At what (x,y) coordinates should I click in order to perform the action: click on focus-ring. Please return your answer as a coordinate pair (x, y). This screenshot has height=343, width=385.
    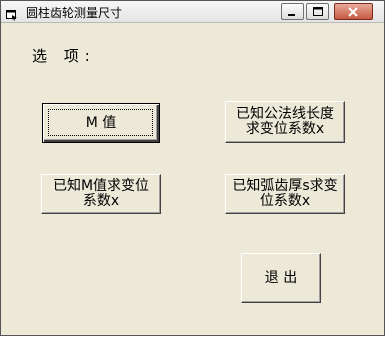
    Looking at the image, I should click on (100, 122).